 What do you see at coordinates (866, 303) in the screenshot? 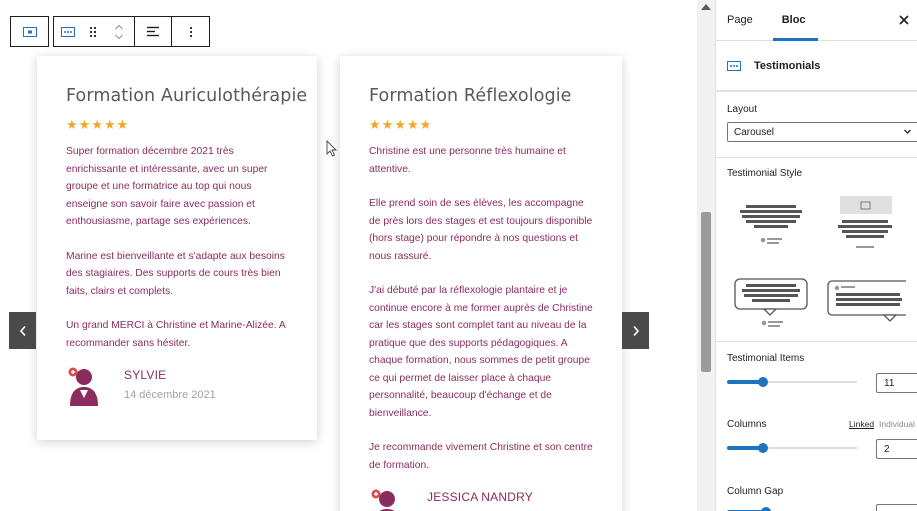
I see `style-option-inline` at bounding box center [866, 303].